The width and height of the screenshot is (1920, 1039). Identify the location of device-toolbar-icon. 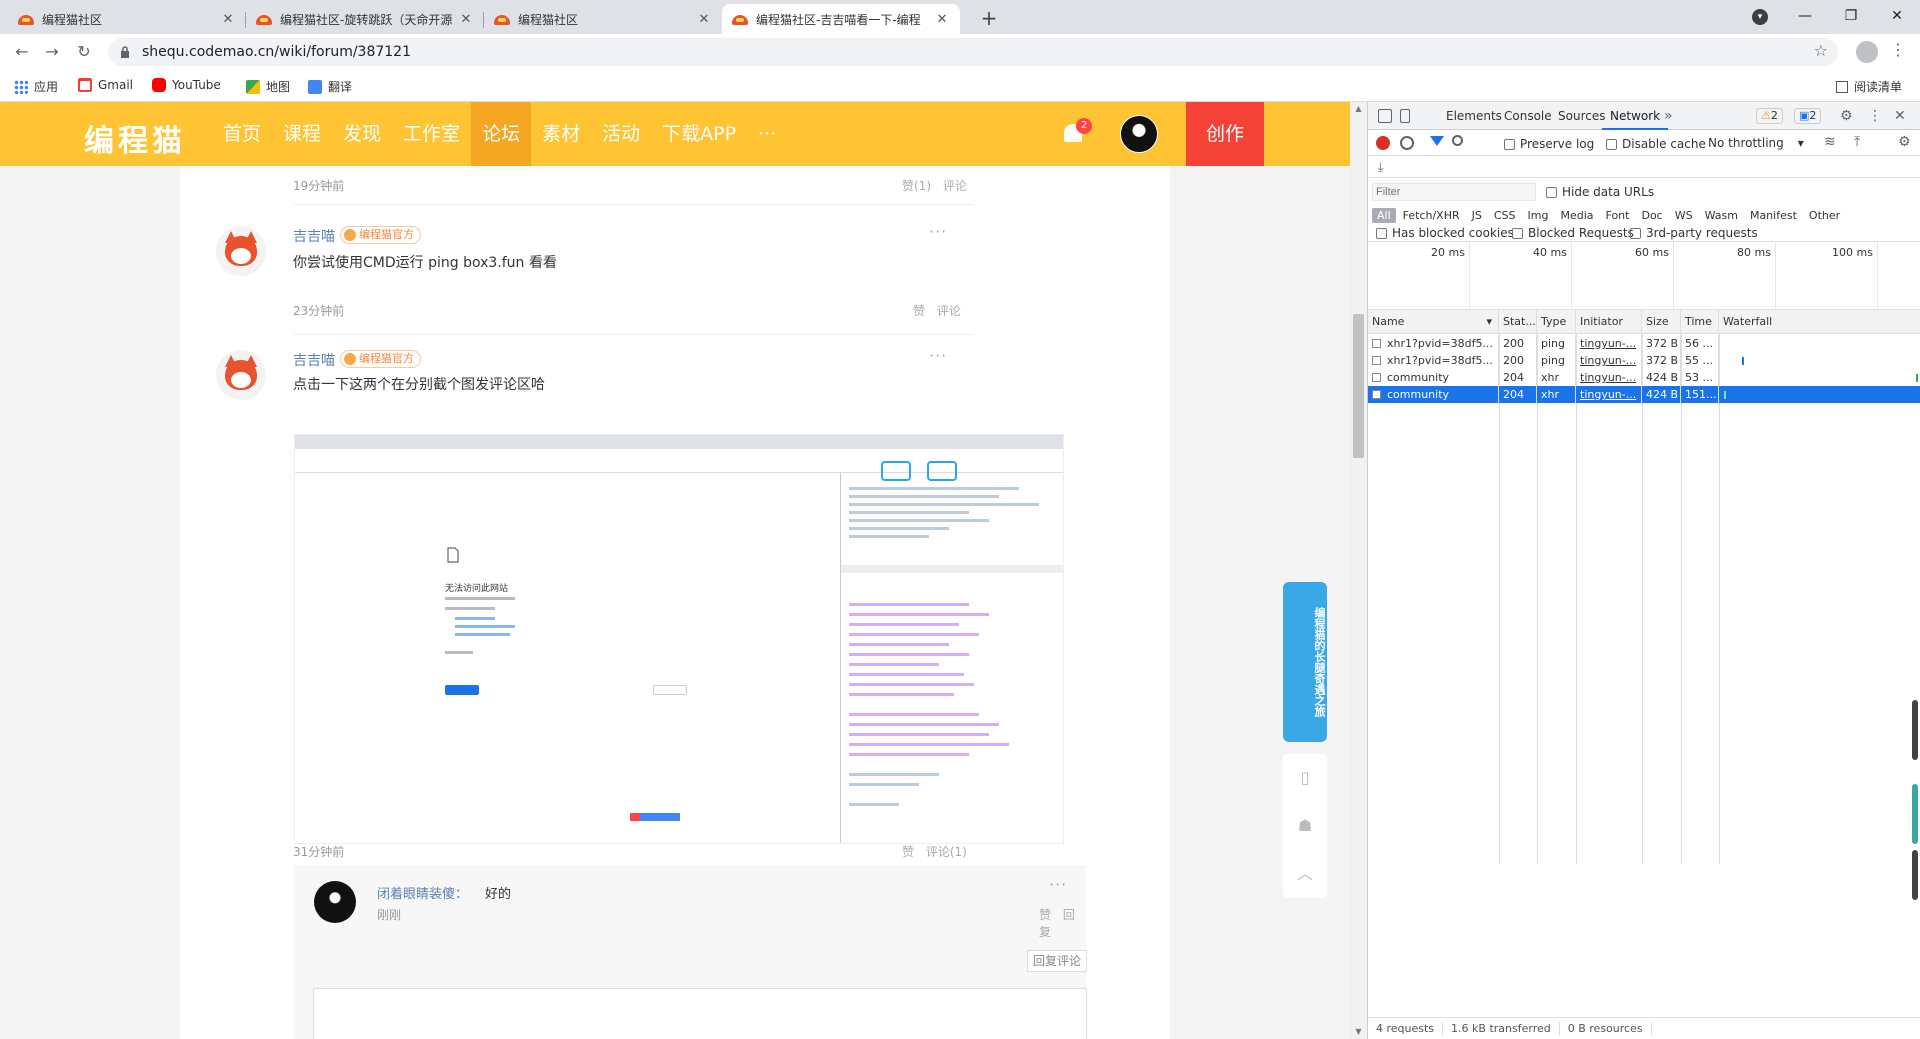
(1405, 116).